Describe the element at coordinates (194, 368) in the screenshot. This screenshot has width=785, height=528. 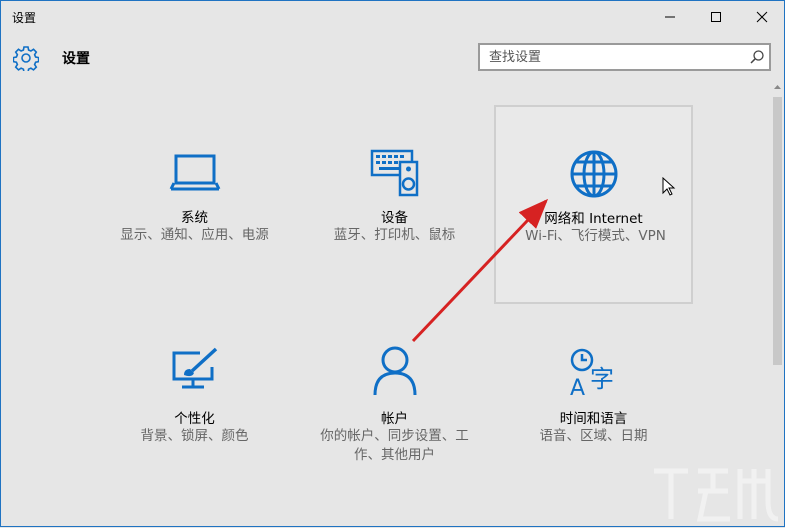
I see `paint-monitor-icon` at that location.